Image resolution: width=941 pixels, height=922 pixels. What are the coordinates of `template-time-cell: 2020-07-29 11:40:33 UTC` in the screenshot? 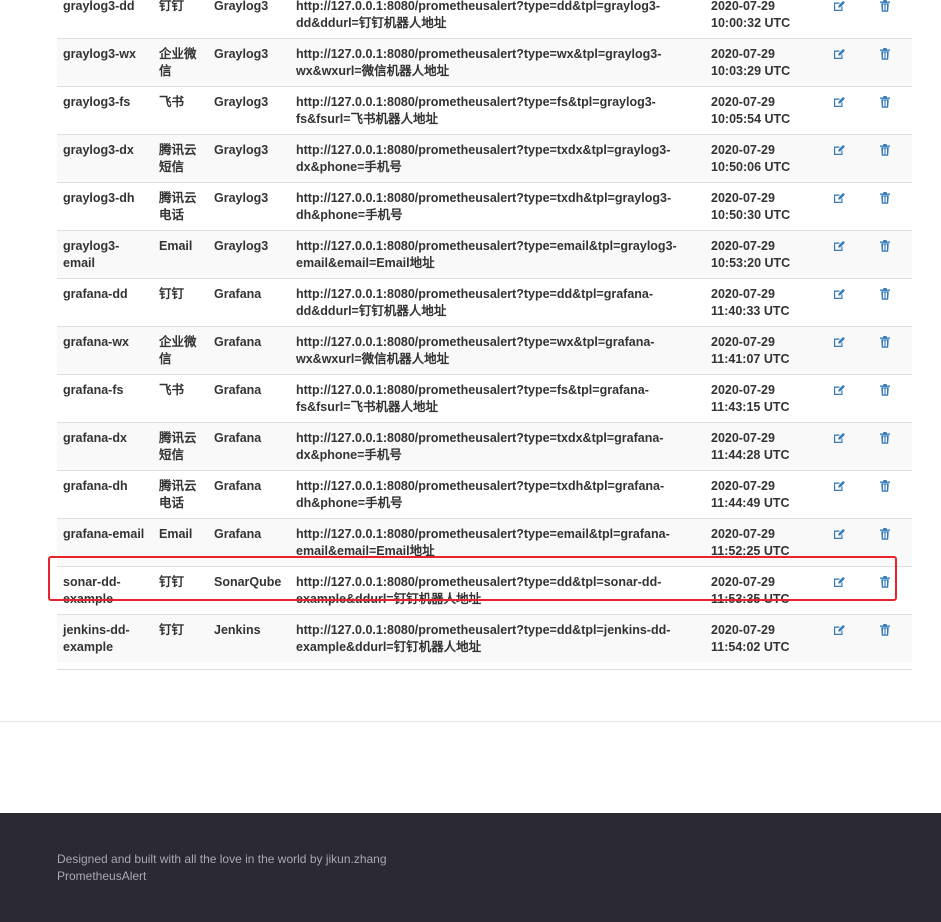 It's located at (762, 302).